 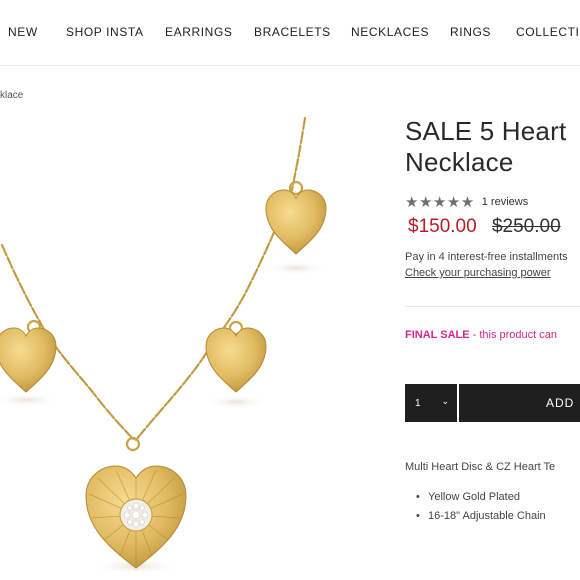 I want to click on product-title: SALE 5 Heart Necklace, so click(x=492, y=147).